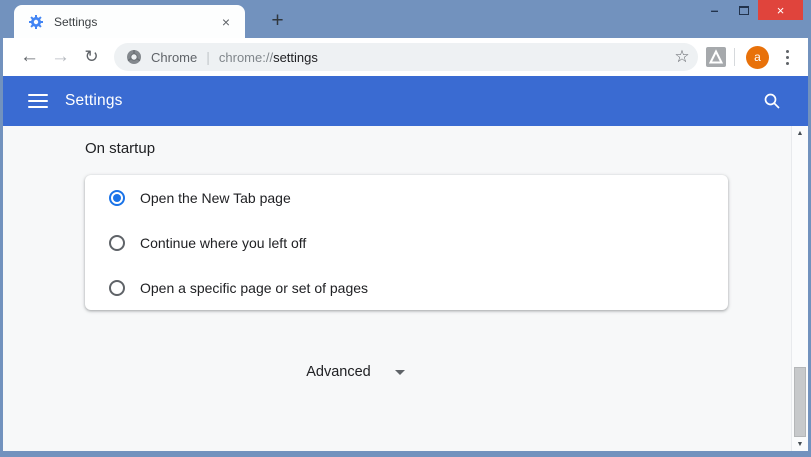 The image size is (811, 457). What do you see at coordinates (246, 57) in the screenshot?
I see `url-scheme: chrome://` at bounding box center [246, 57].